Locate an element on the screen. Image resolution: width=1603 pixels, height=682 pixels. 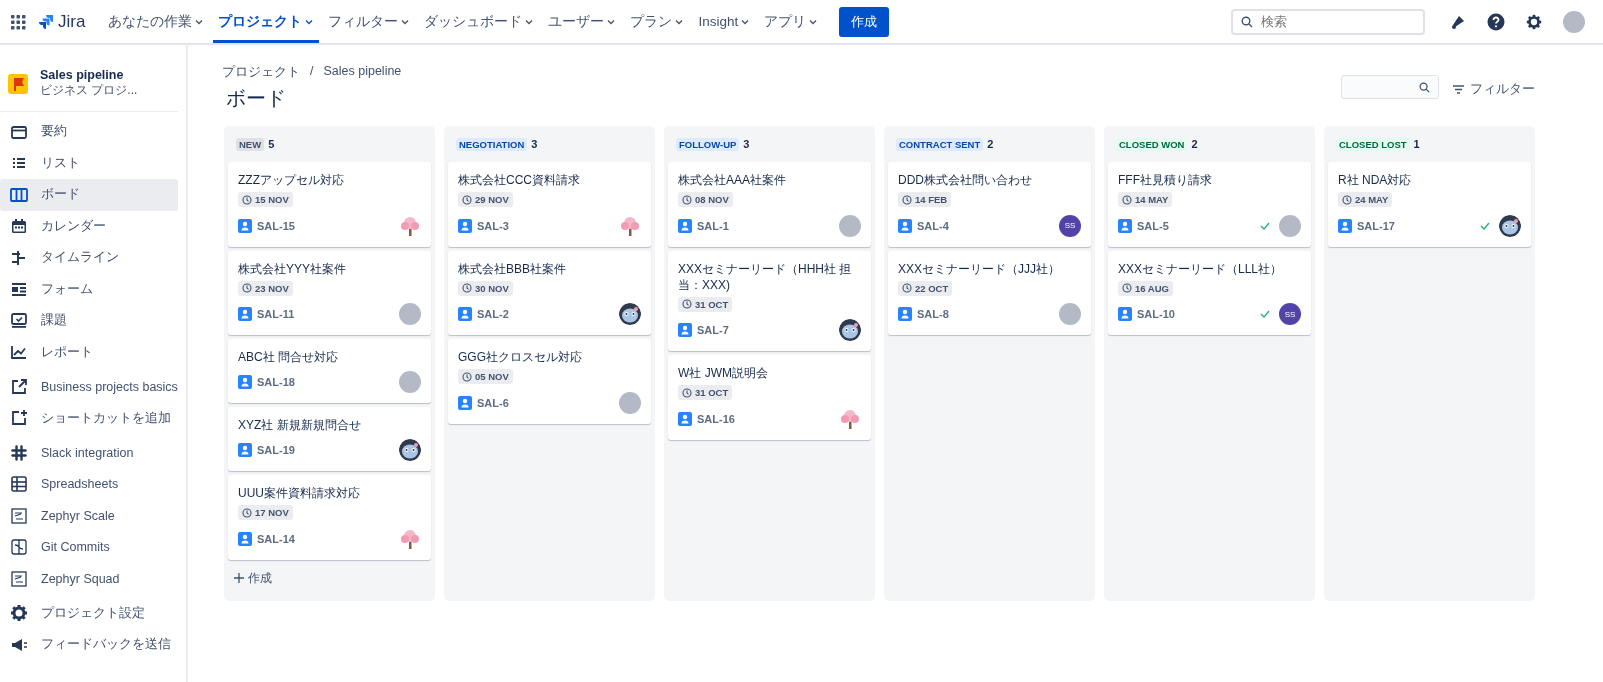
issue-key: SAL-2 is located at coordinates (545, 314).